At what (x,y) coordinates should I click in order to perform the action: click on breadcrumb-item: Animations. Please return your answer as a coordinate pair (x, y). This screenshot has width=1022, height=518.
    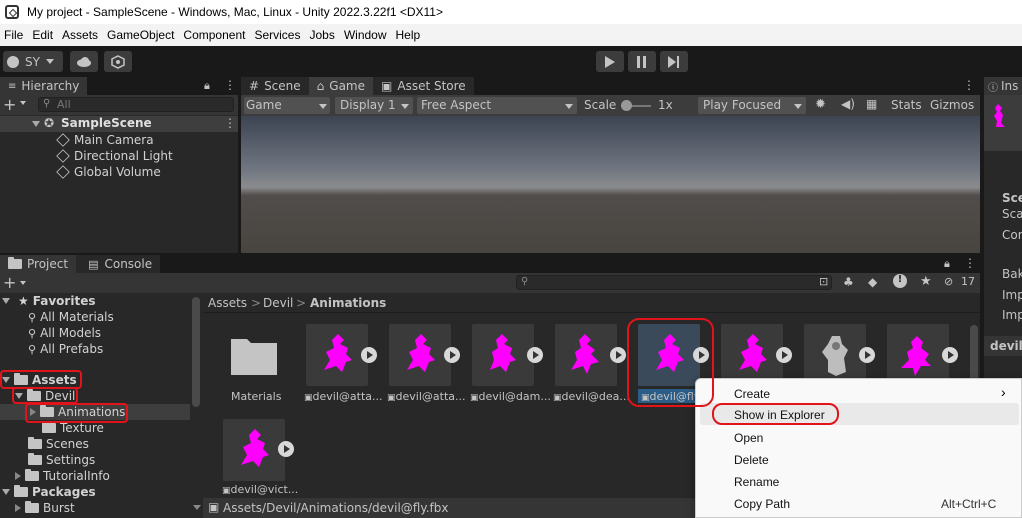
    Looking at the image, I should click on (348, 303).